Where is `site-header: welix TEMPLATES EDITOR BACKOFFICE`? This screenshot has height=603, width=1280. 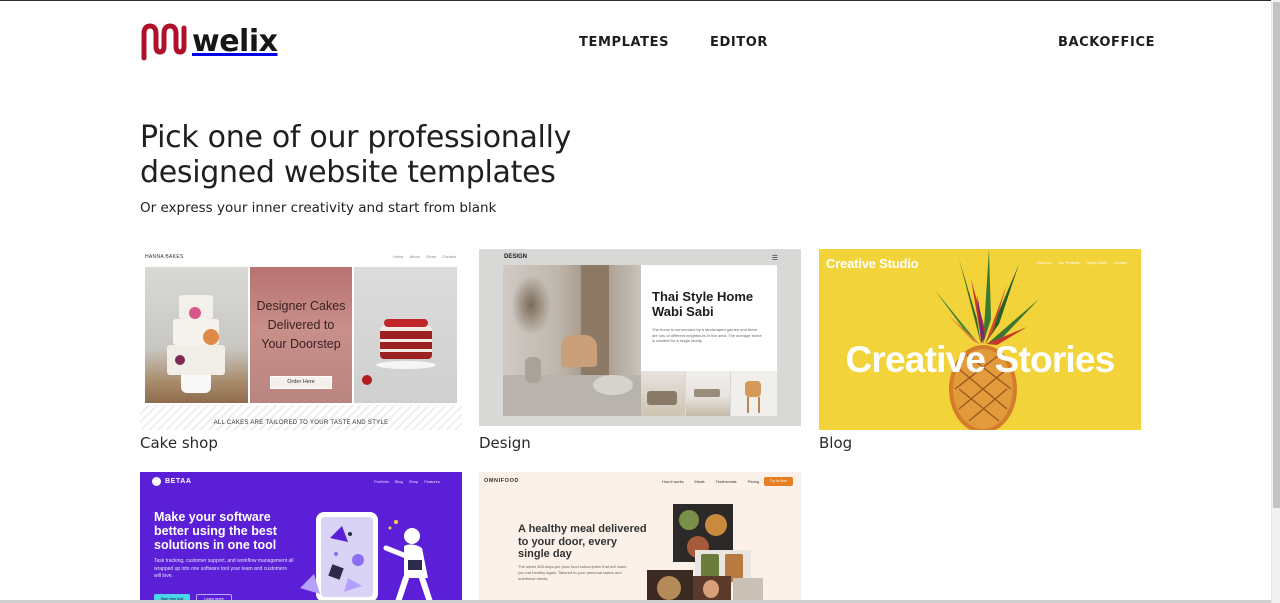 site-header: welix TEMPLATES EDITOR BACKOFFICE is located at coordinates (647, 43).